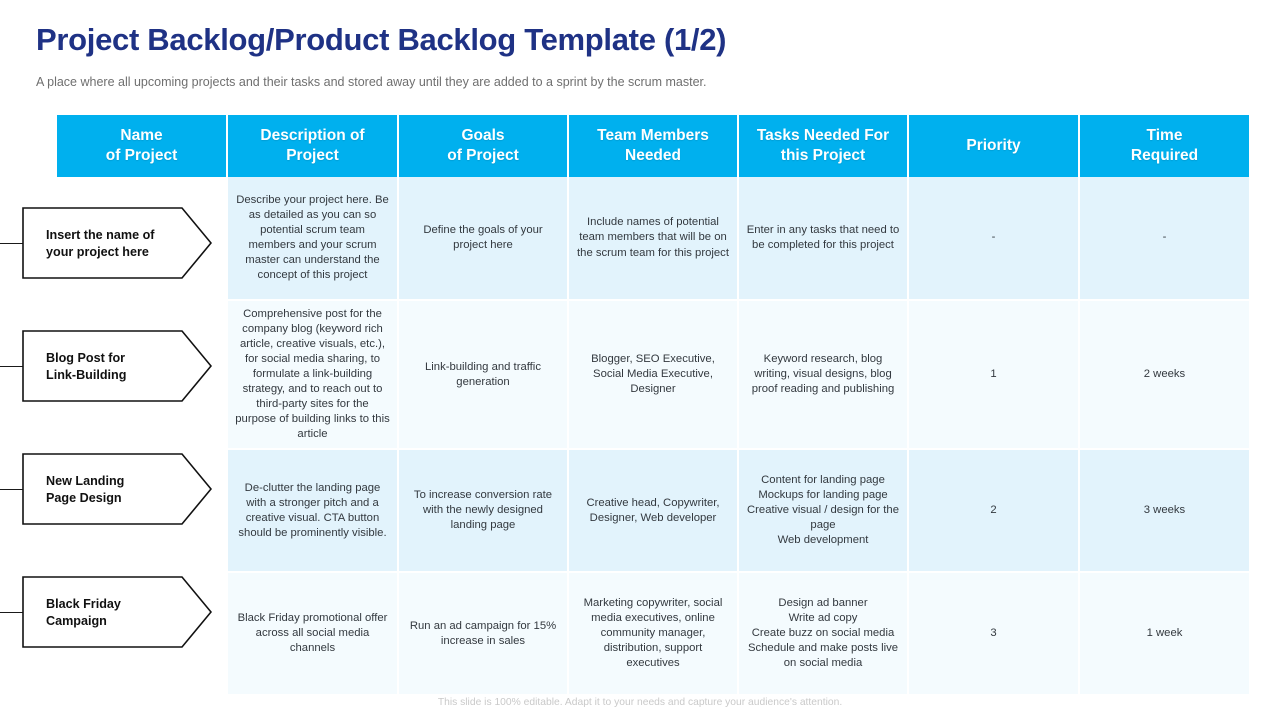 The image size is (1280, 720). I want to click on column-header-time-required: Time Required, so click(1163, 146).